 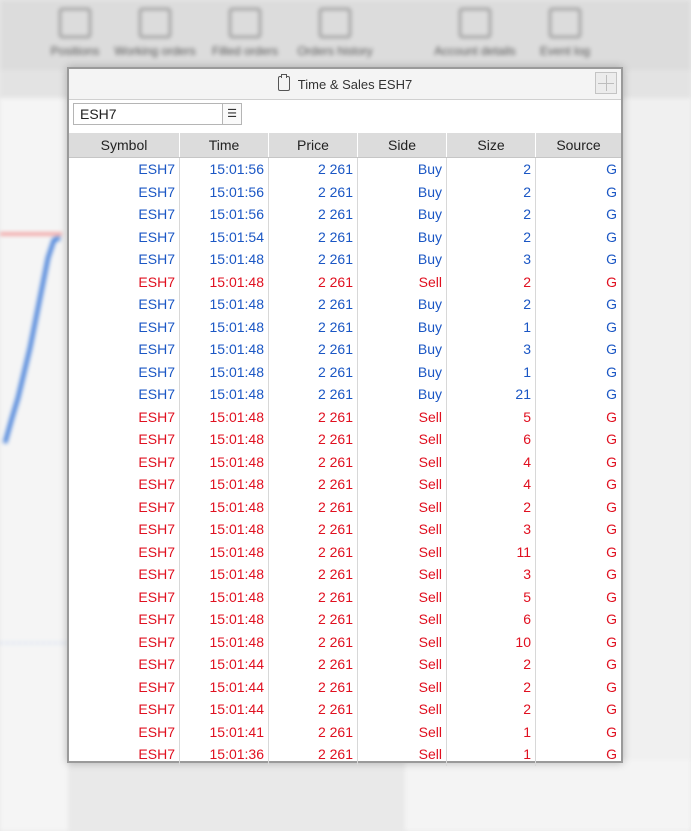 I want to click on cart-icon, so click(x=155, y=23).